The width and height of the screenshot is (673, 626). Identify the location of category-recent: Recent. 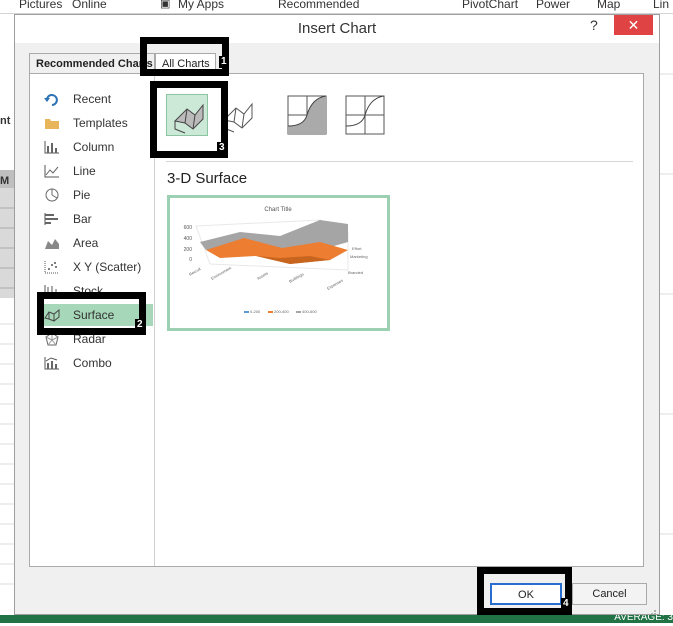
(98, 99).